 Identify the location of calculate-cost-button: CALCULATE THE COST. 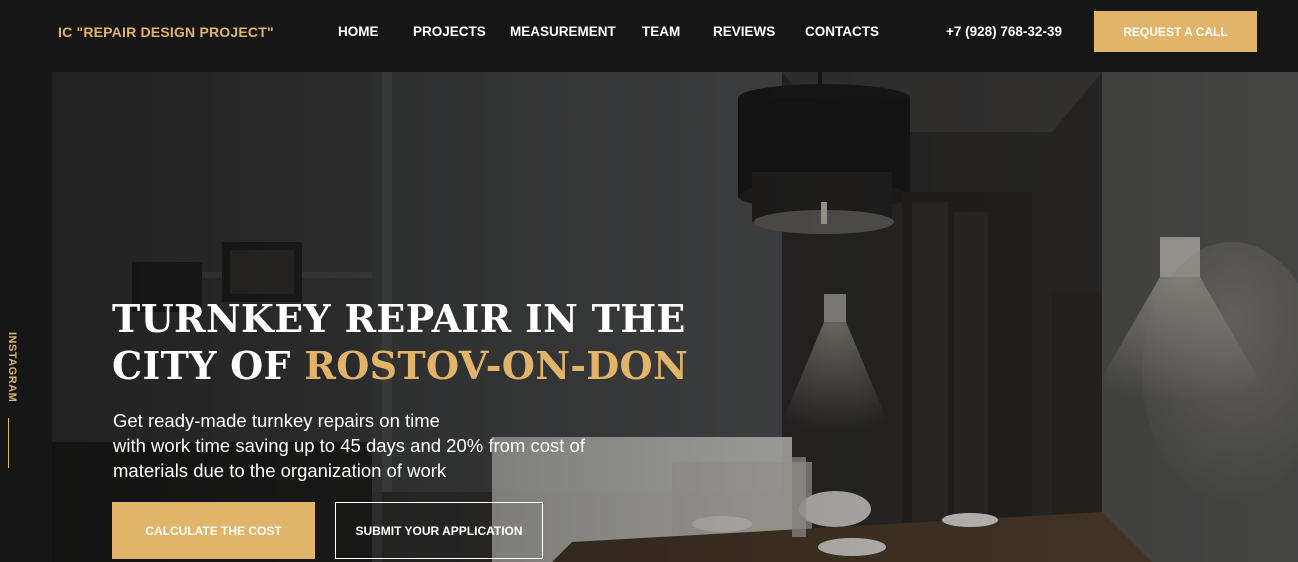
(213, 530).